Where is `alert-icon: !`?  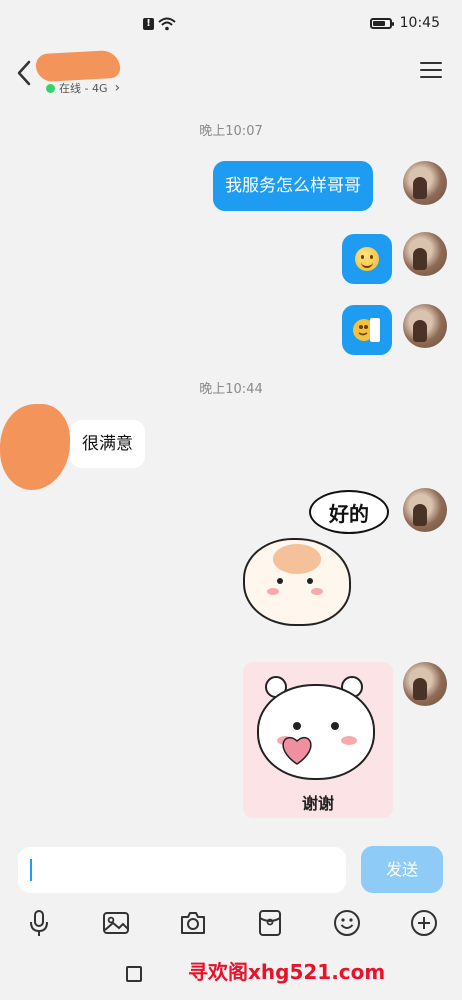
alert-icon: ! is located at coordinates (148, 24).